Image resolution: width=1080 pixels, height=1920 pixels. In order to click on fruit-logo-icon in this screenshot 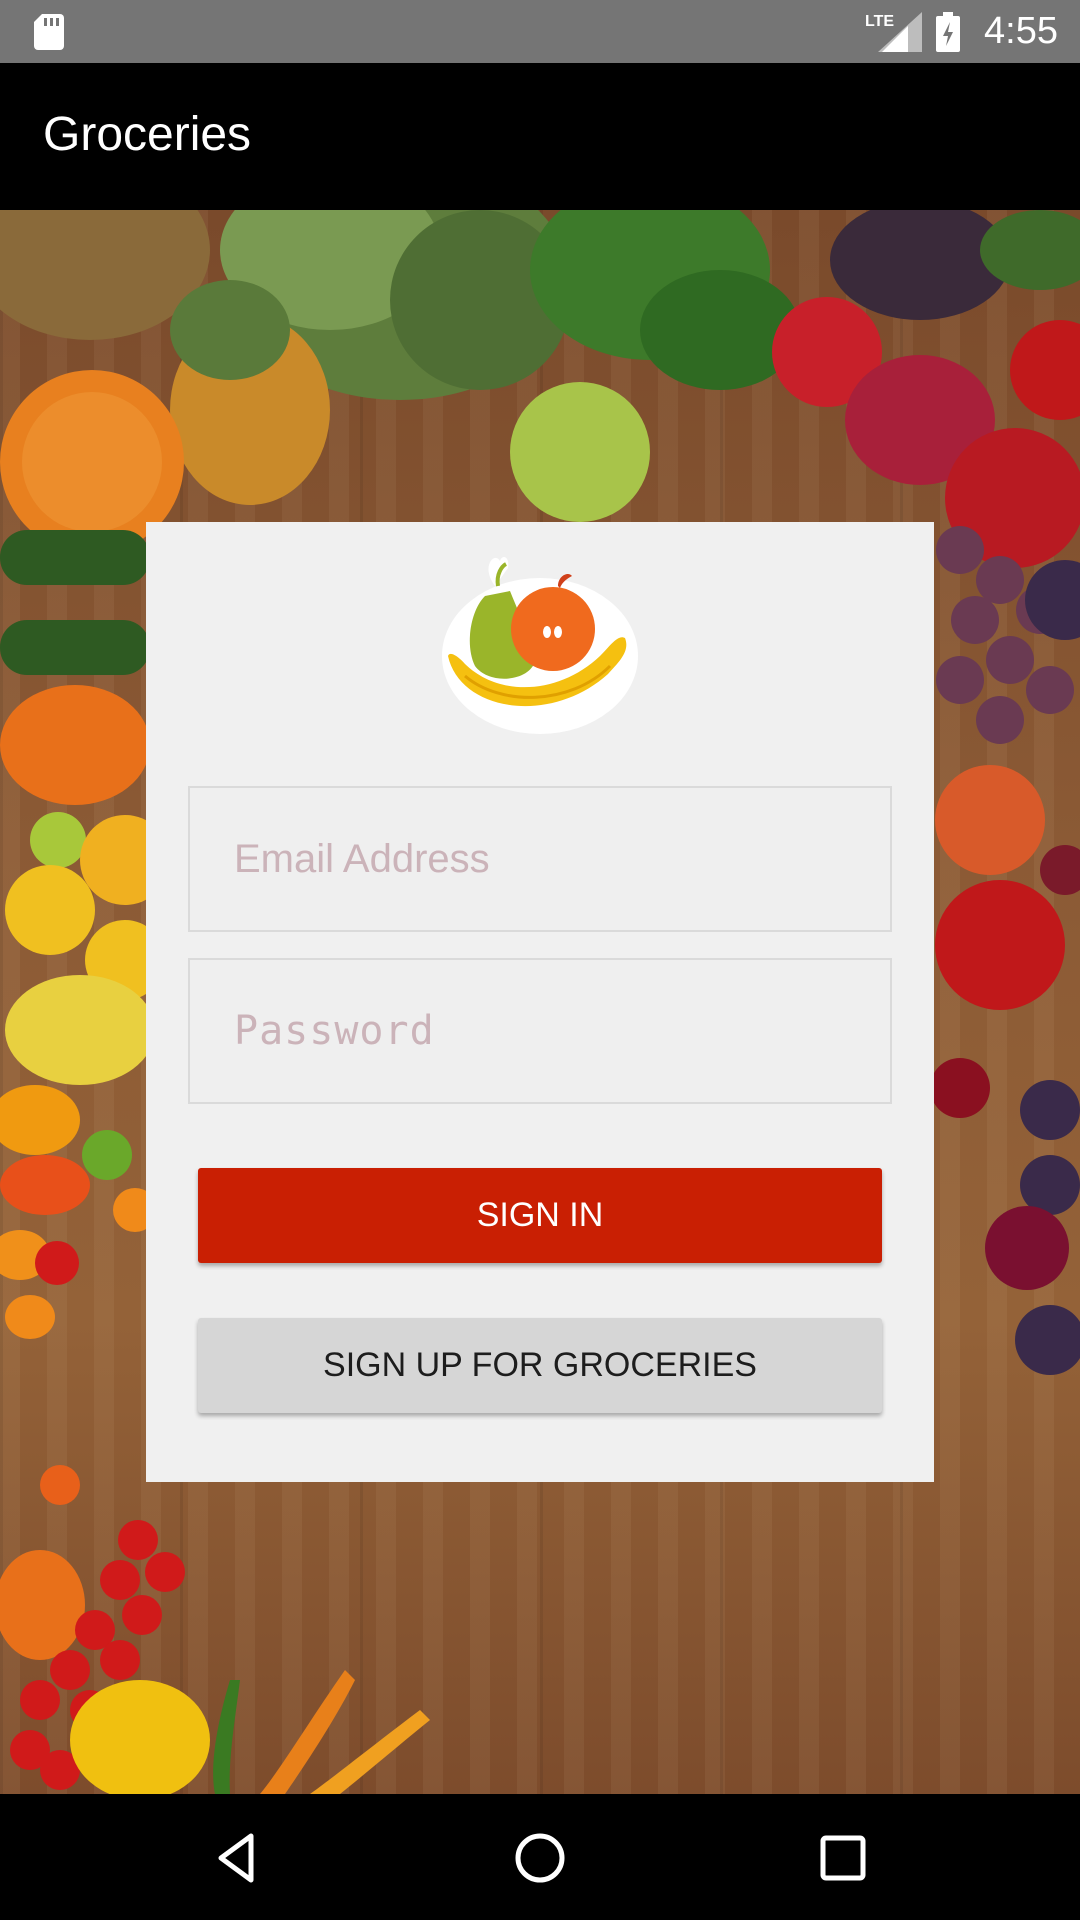, I will do `click(540, 645)`.